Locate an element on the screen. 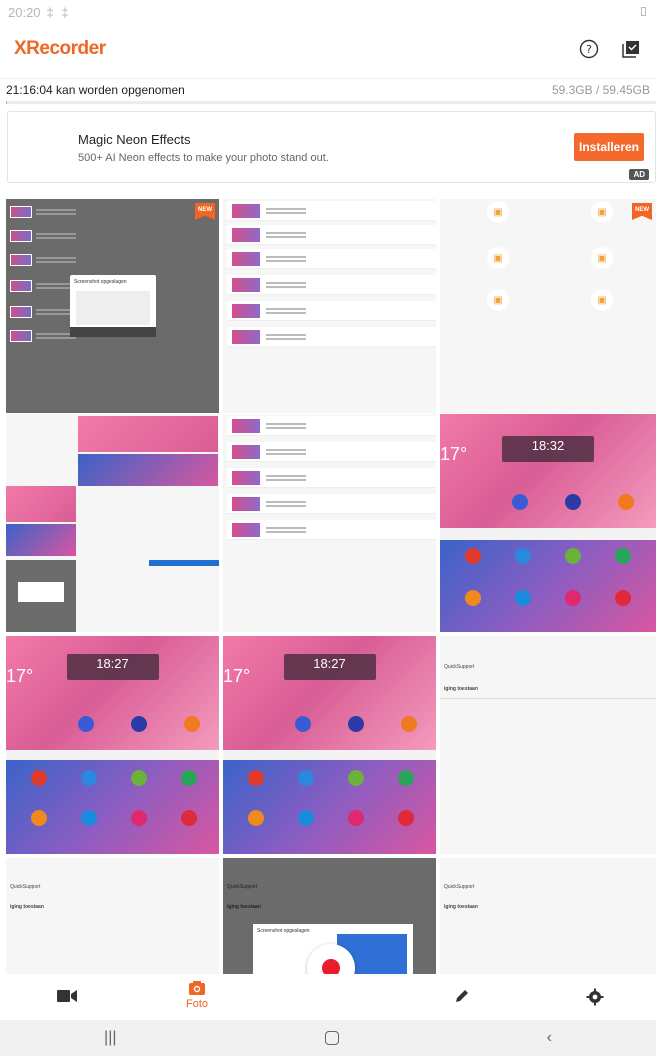 The width and height of the screenshot is (656, 1056). storage-progress-bar is located at coordinates (331, 102).